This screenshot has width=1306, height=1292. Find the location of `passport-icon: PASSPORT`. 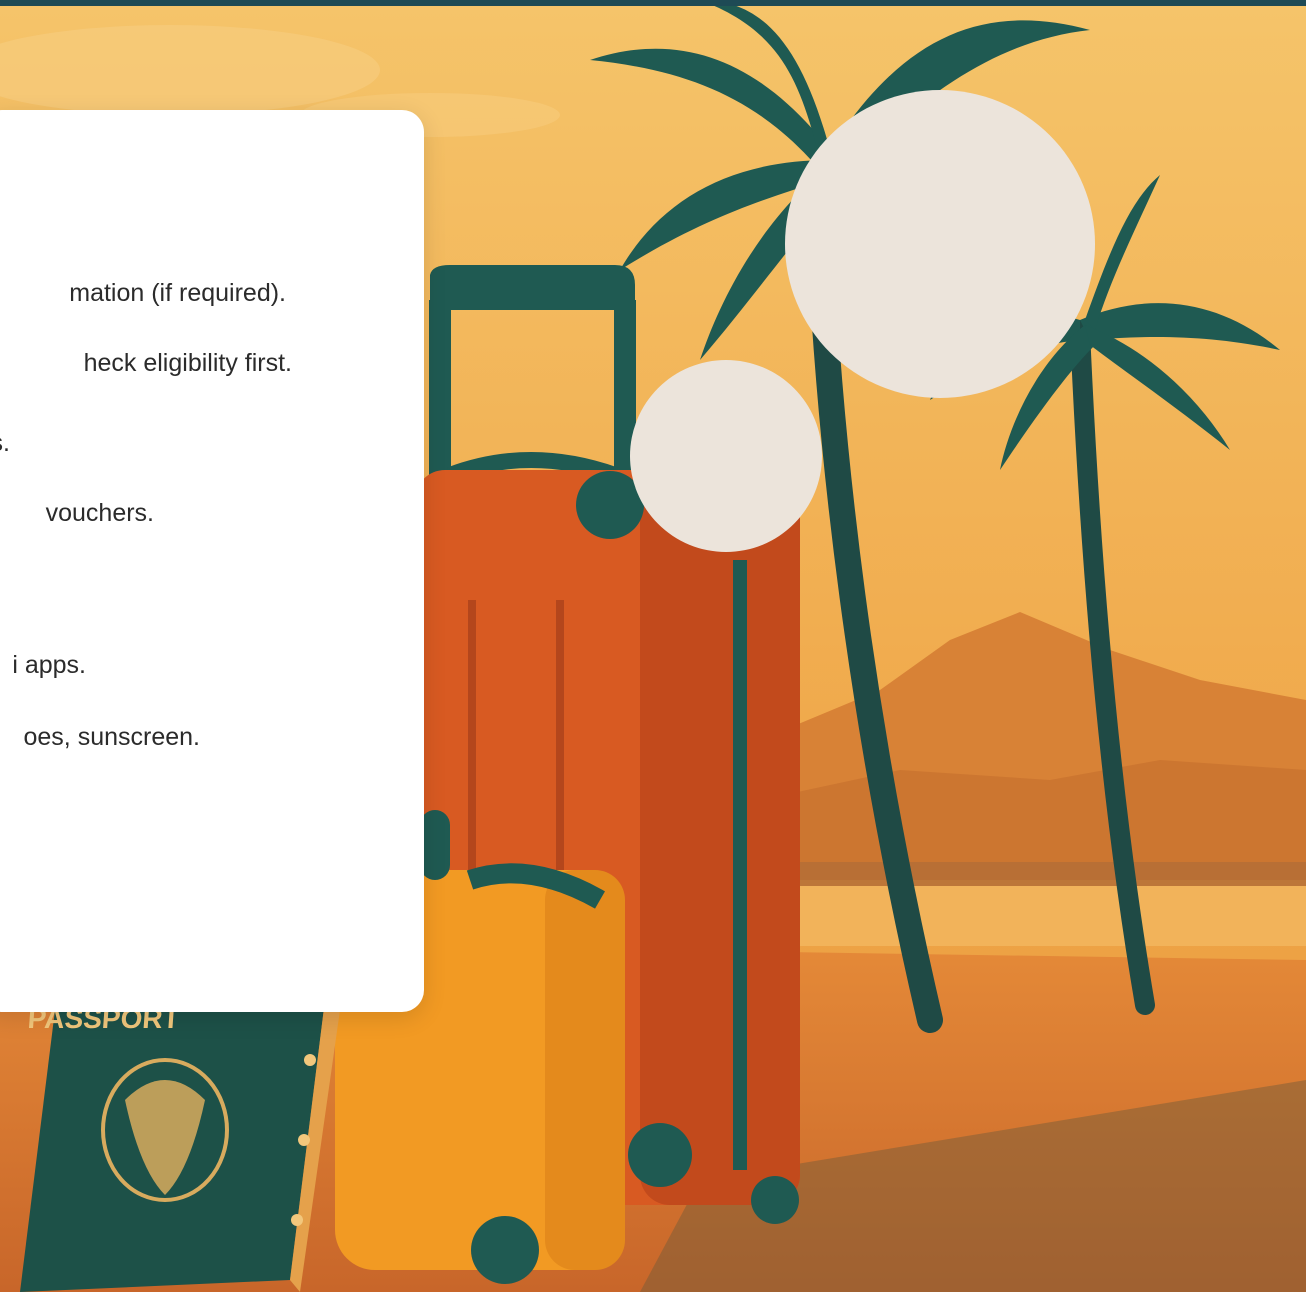

passport-icon: PASSPORT is located at coordinates (180, 1146).